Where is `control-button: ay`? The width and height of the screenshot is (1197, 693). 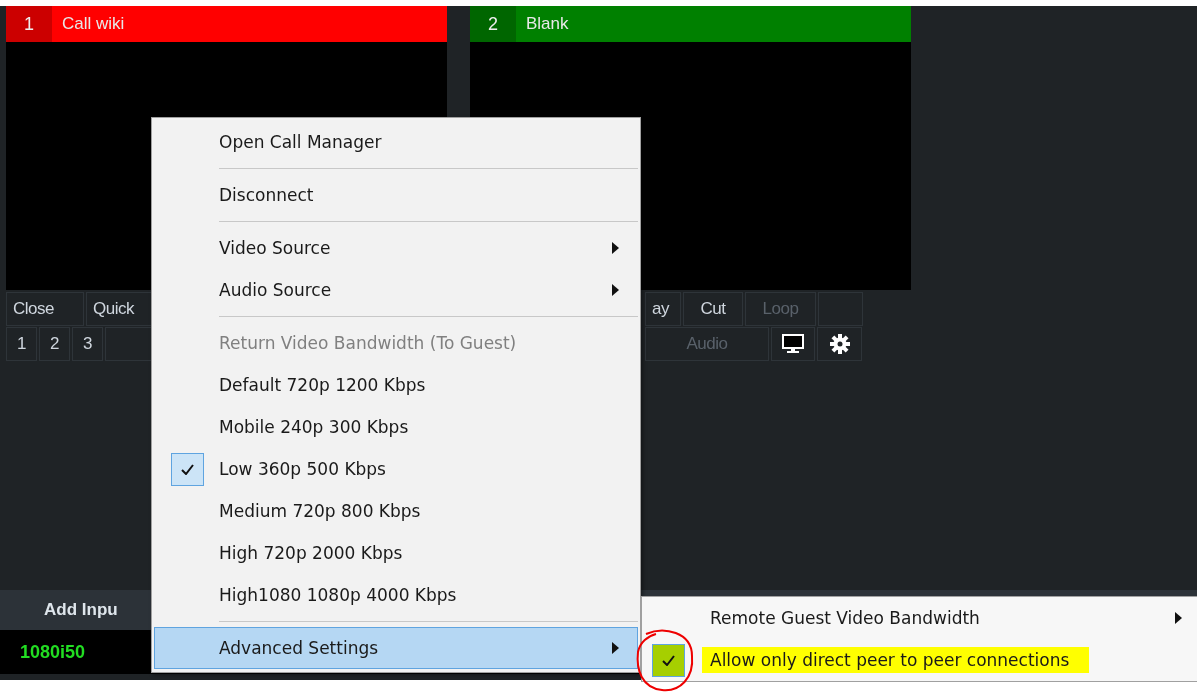
control-button: ay is located at coordinates (663, 309).